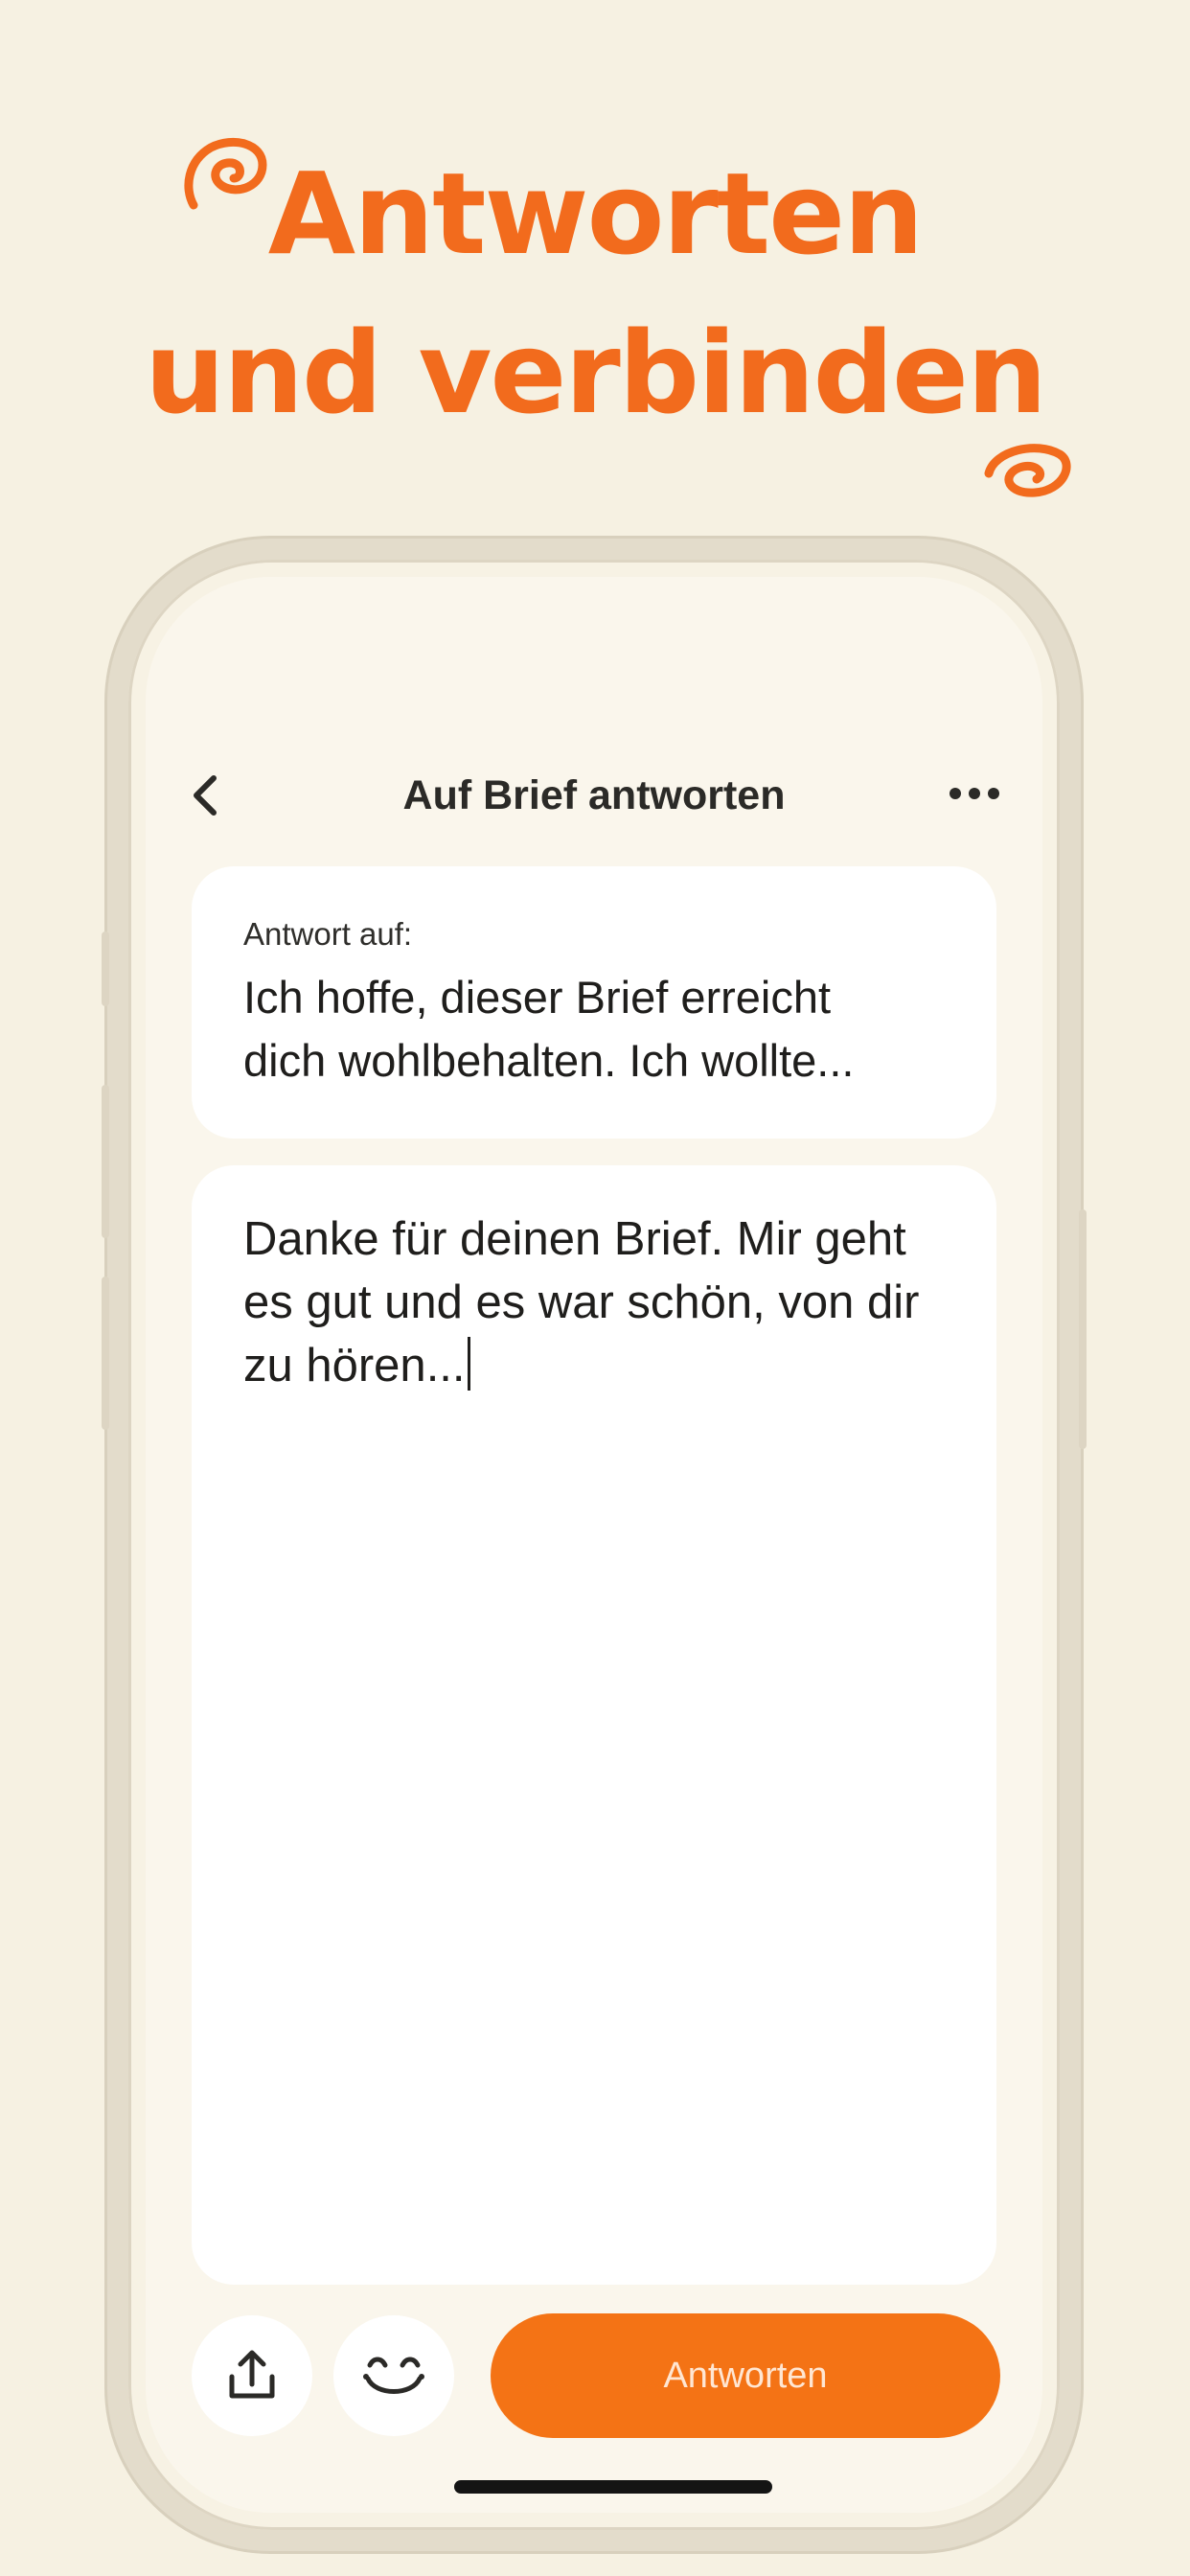 The width and height of the screenshot is (1190, 2576). What do you see at coordinates (538, 997) in the screenshot?
I see `quote-line: Ich hoffe, dieser Brief erreicht` at bounding box center [538, 997].